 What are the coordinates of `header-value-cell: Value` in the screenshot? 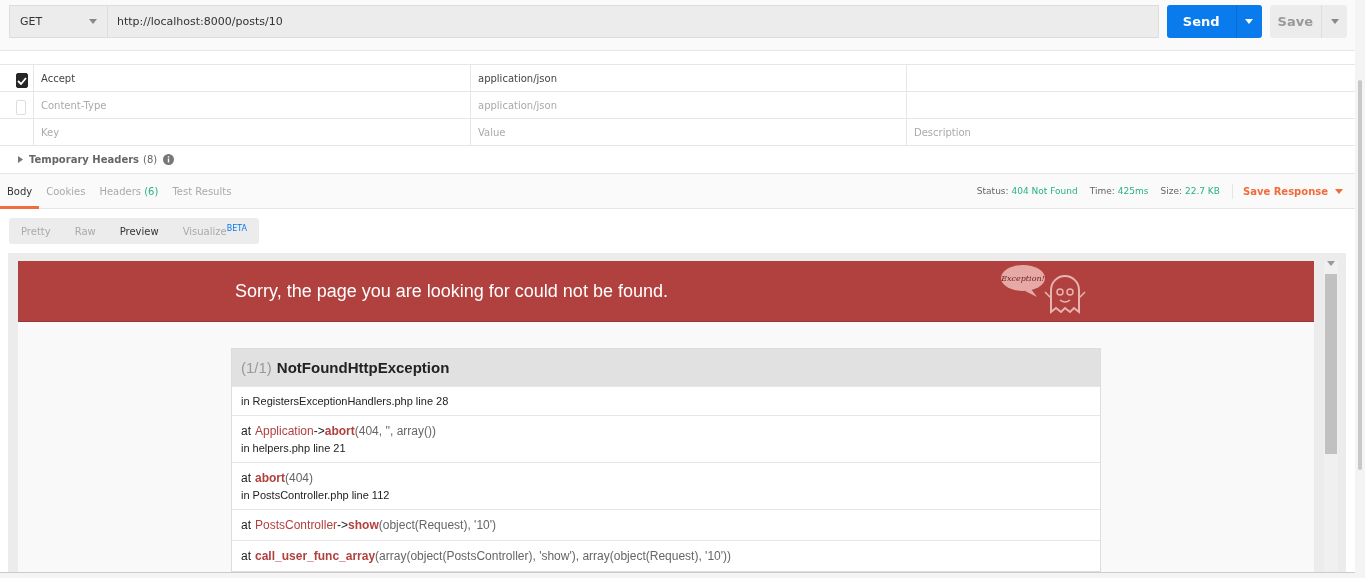 It's located at (688, 132).